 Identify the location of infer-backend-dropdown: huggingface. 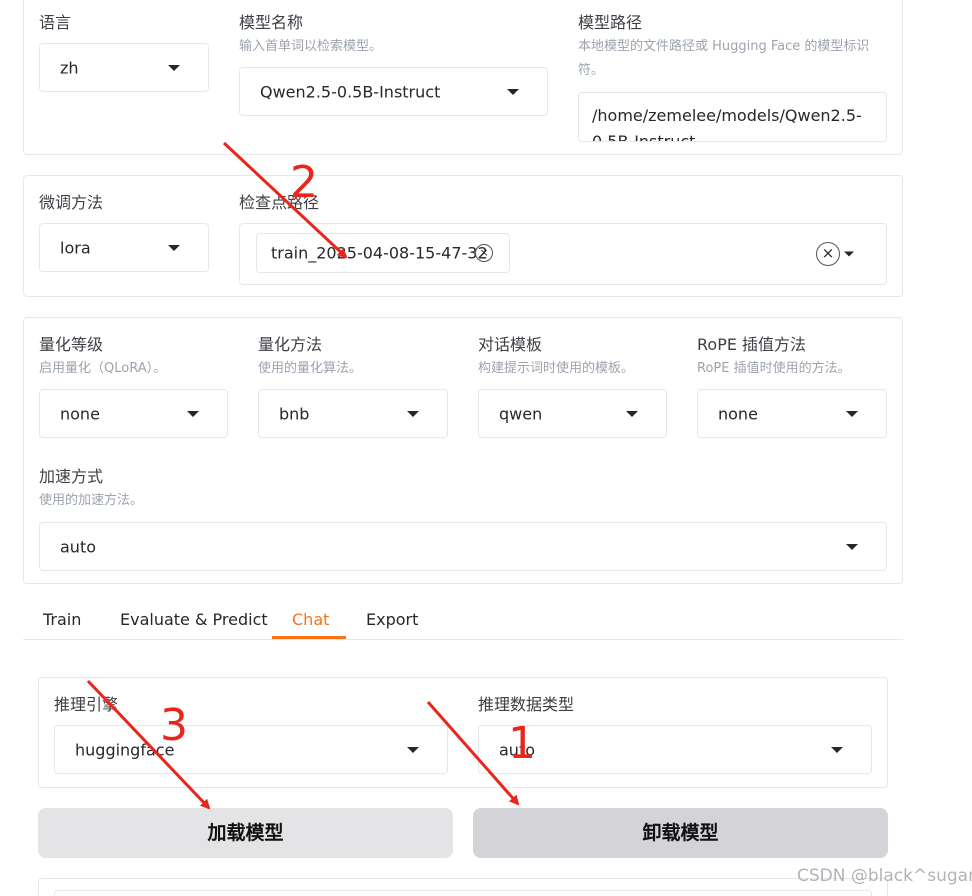
(251, 749).